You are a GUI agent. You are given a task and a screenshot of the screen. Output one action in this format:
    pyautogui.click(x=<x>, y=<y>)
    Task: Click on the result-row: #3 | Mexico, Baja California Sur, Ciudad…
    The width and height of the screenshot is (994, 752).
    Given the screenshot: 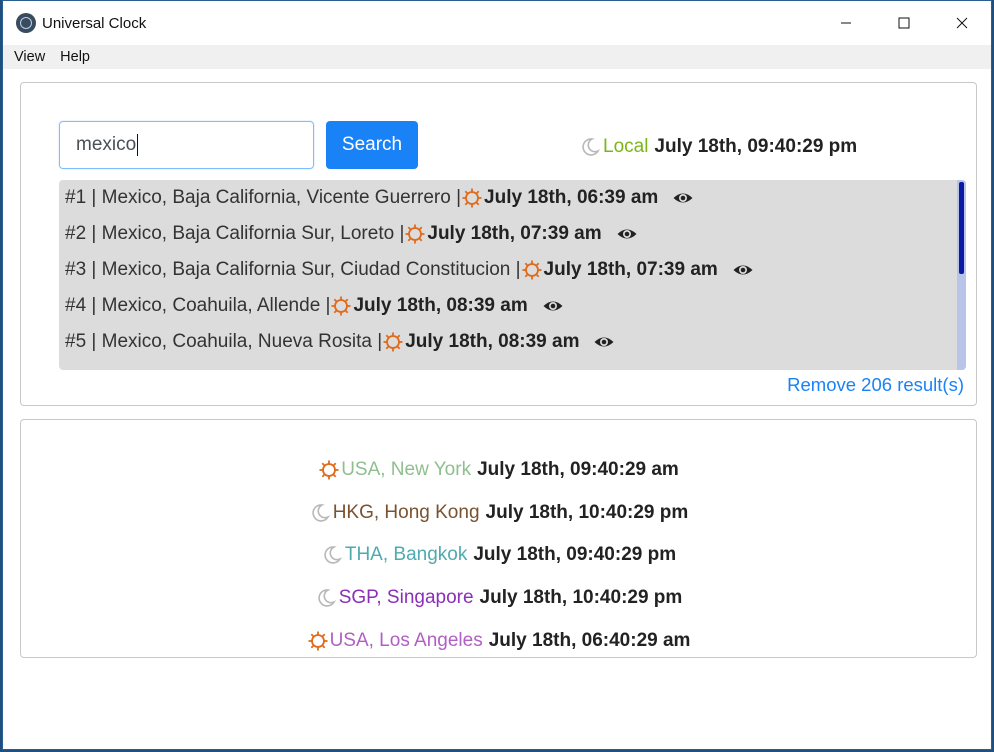 What is the action you would take?
    pyautogui.click(x=512, y=270)
    